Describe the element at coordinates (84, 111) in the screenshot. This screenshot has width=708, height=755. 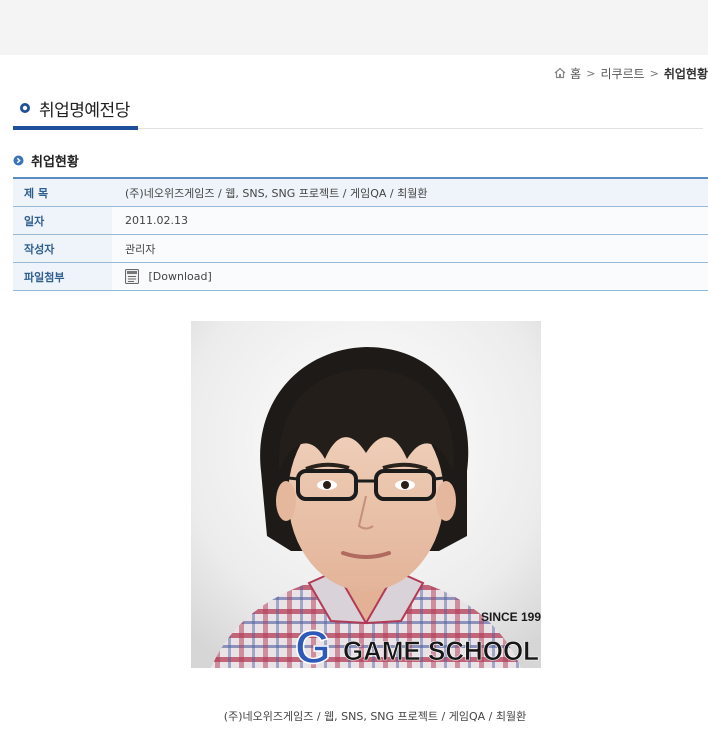
I see `page-title: 취업명예전당` at that location.